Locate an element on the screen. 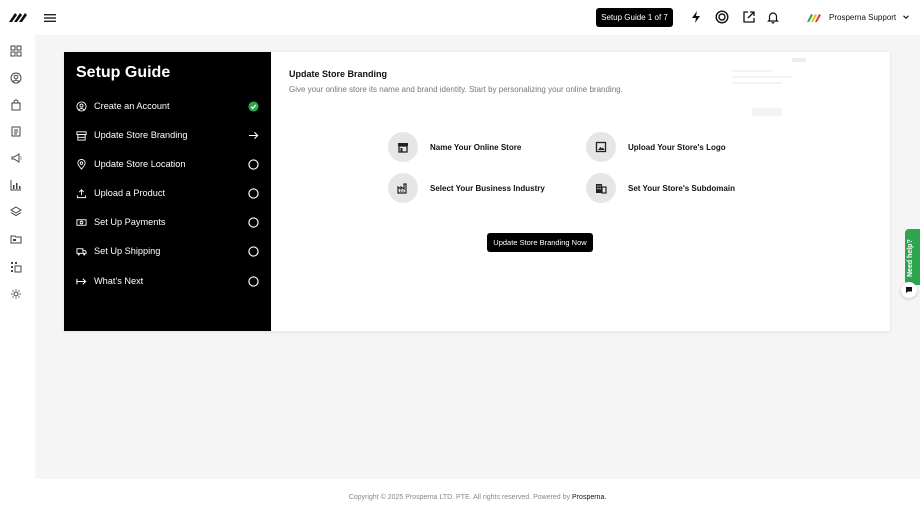 Image resolution: width=920 pixels, height=515 pixels. panel-title: Update Store Branding is located at coordinates (338, 74).